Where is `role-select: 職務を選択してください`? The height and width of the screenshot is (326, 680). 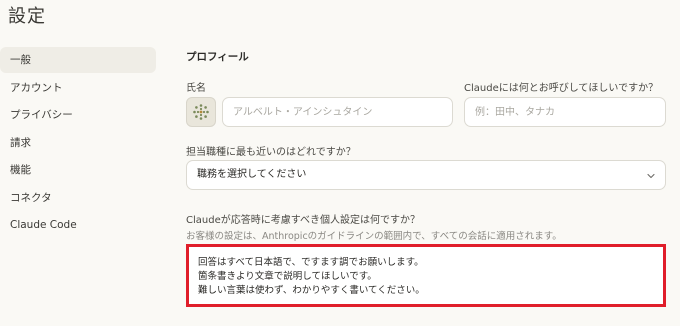 role-select: 職務を選択してください is located at coordinates (426, 175).